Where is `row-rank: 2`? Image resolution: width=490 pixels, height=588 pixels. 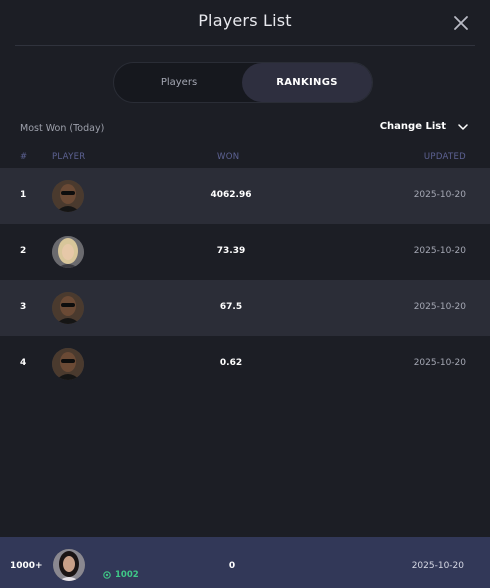 row-rank: 2 is located at coordinates (23, 251).